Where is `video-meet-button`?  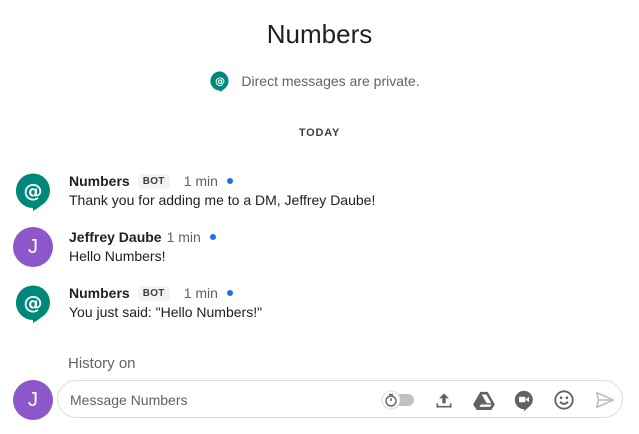
video-meet-button is located at coordinates (524, 400).